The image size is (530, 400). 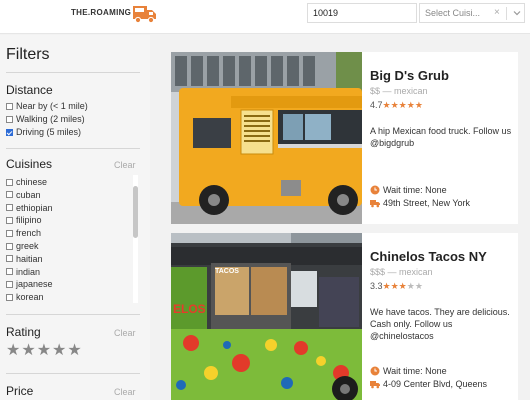 What do you see at coordinates (517, 13) in the screenshot?
I see `chevron-down-icon` at bounding box center [517, 13].